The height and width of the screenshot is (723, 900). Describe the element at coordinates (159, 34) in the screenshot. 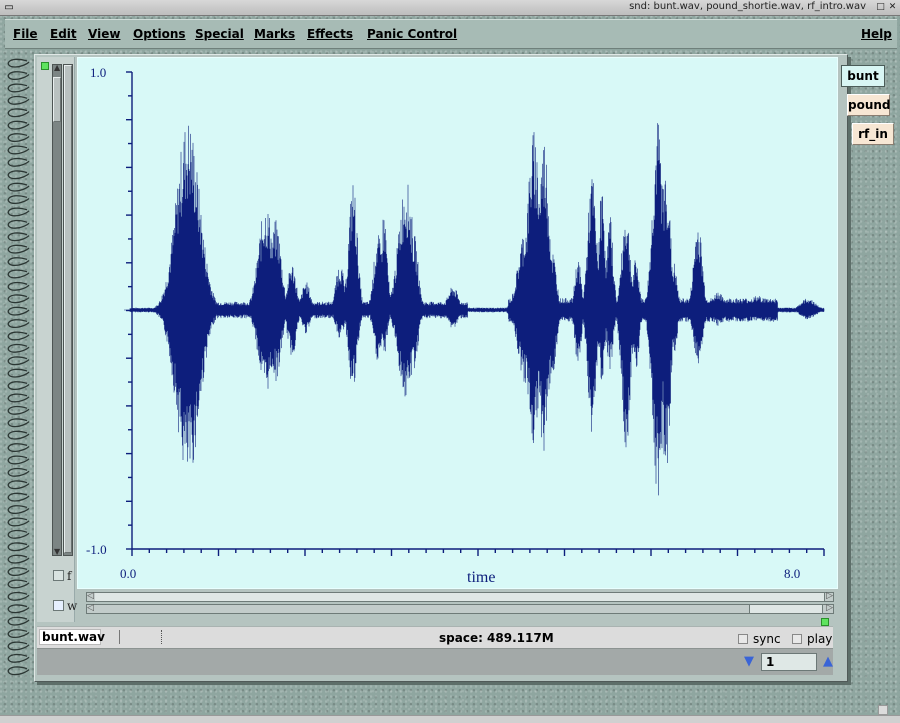

I see `menu-options: Options` at that location.